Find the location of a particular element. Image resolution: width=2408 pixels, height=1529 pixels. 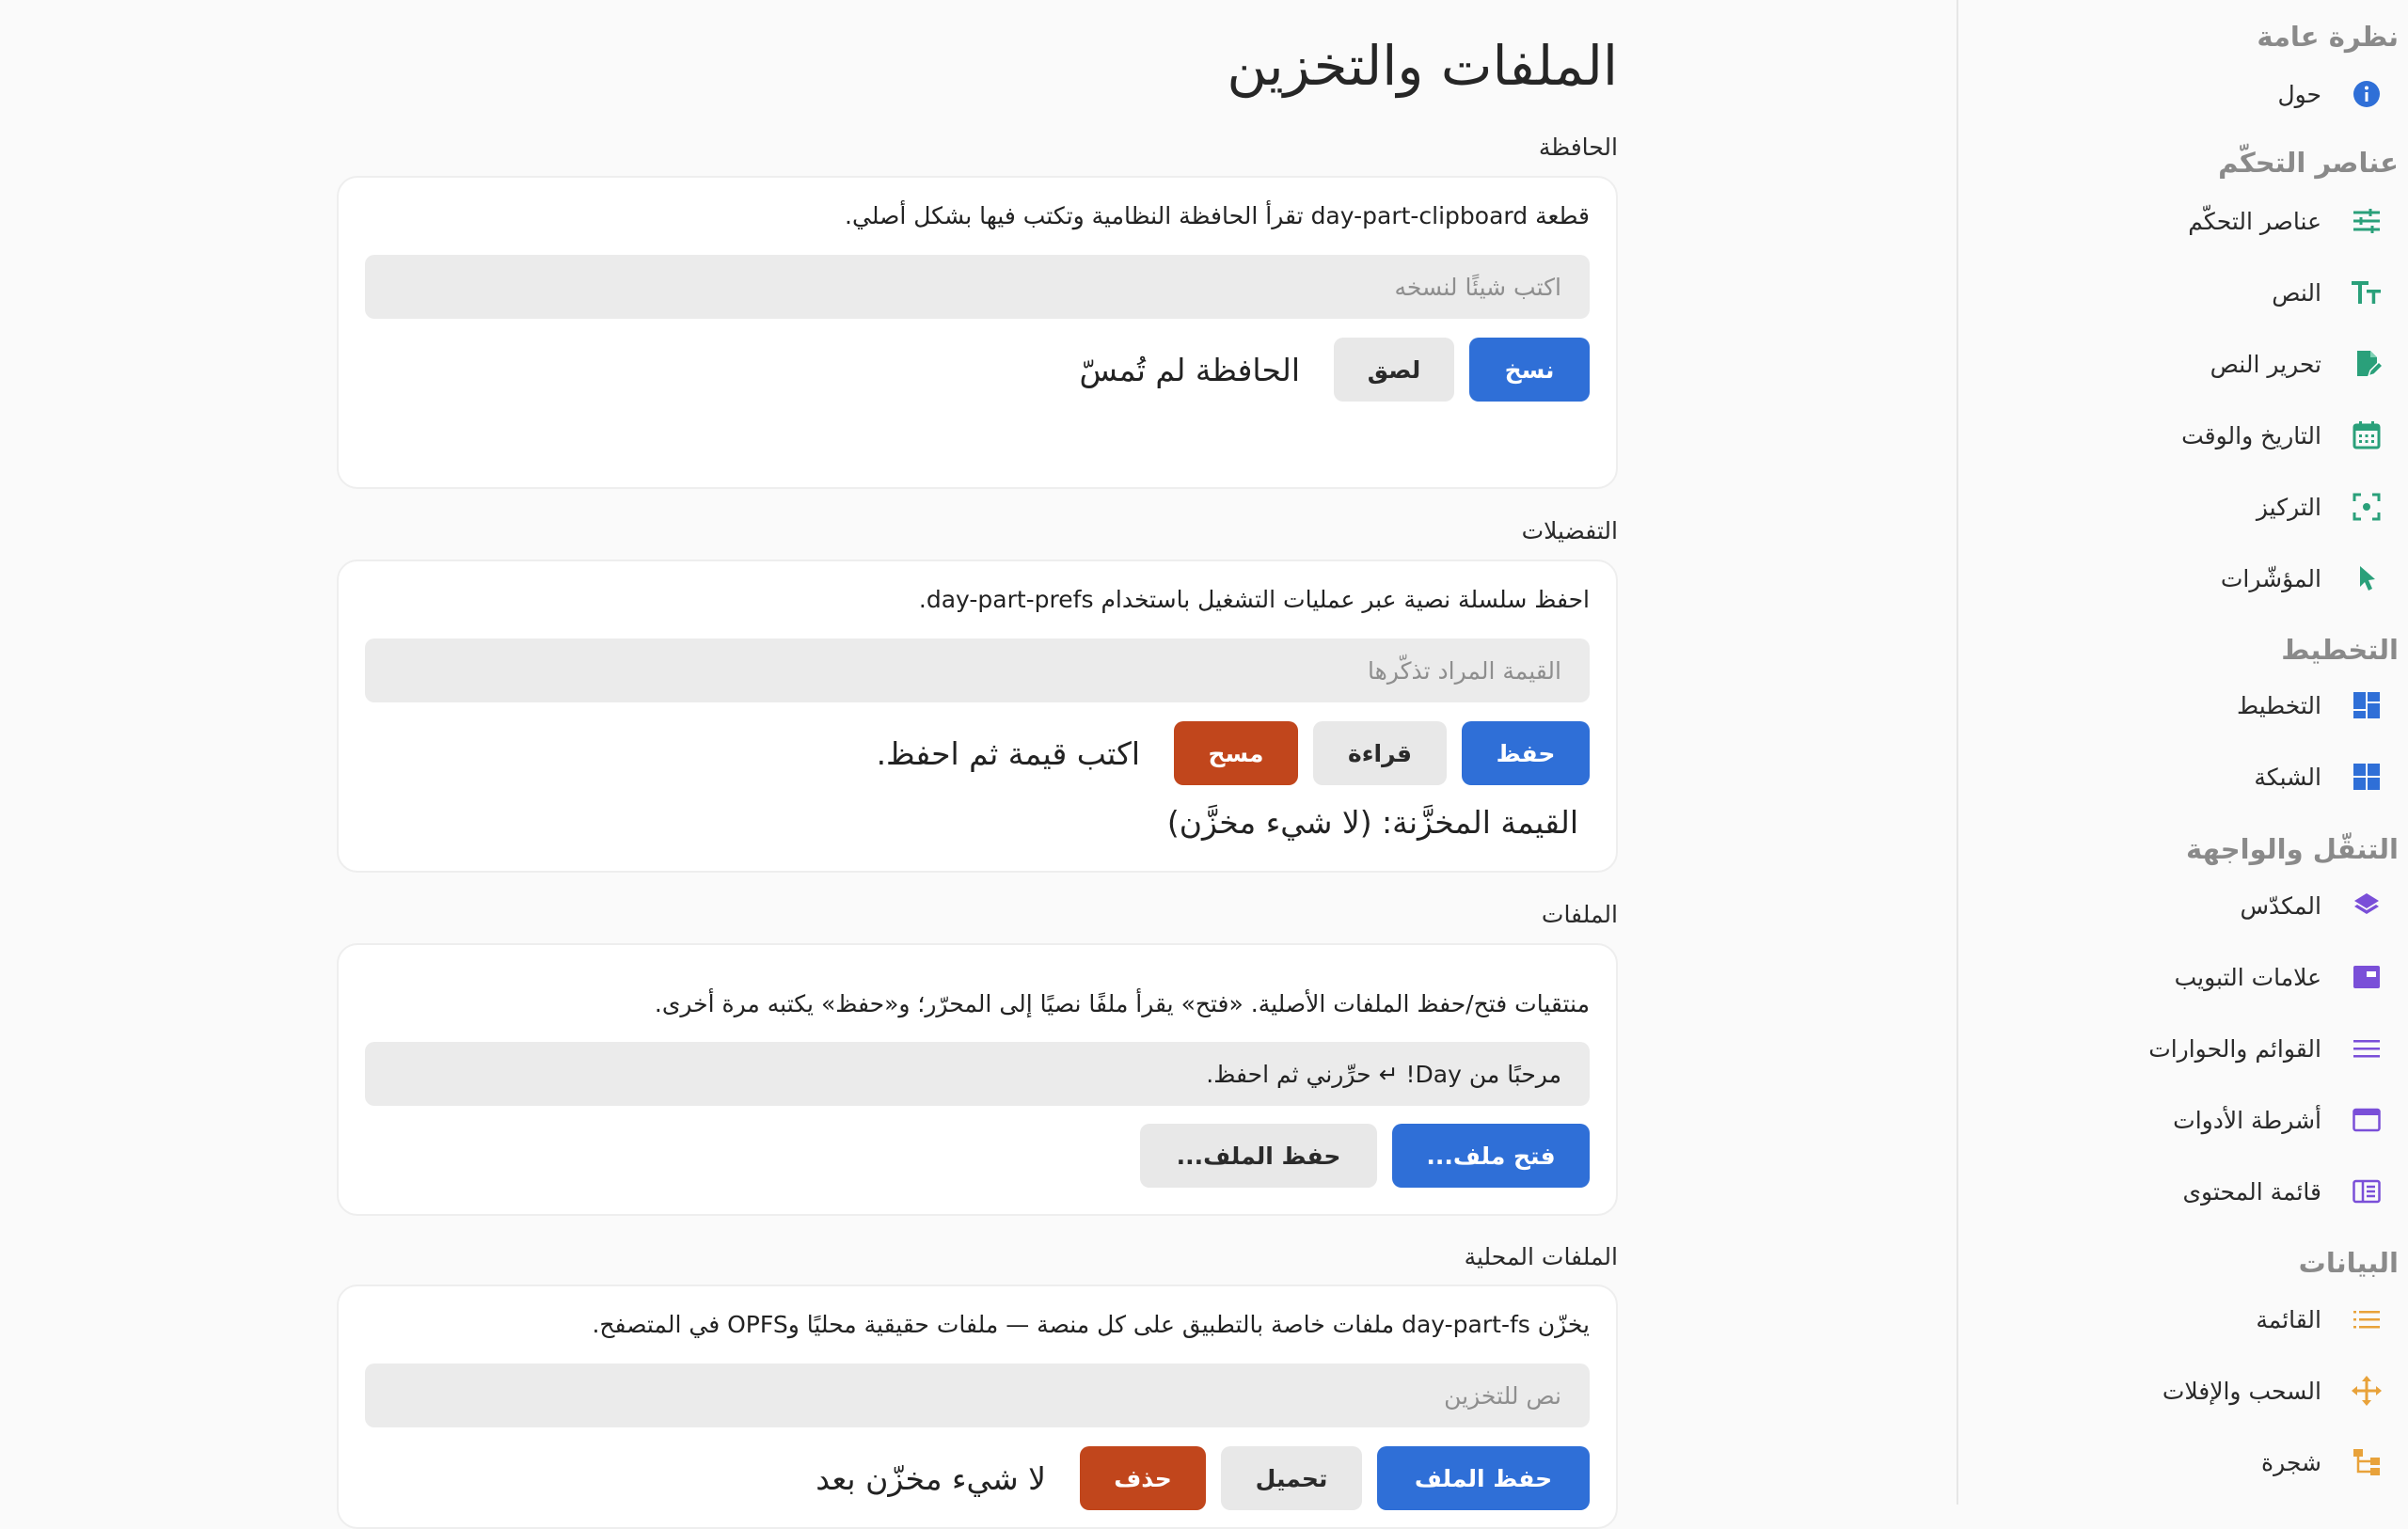

clipboard-status: الحافظة لم تُمسّ is located at coordinates (1190, 370).